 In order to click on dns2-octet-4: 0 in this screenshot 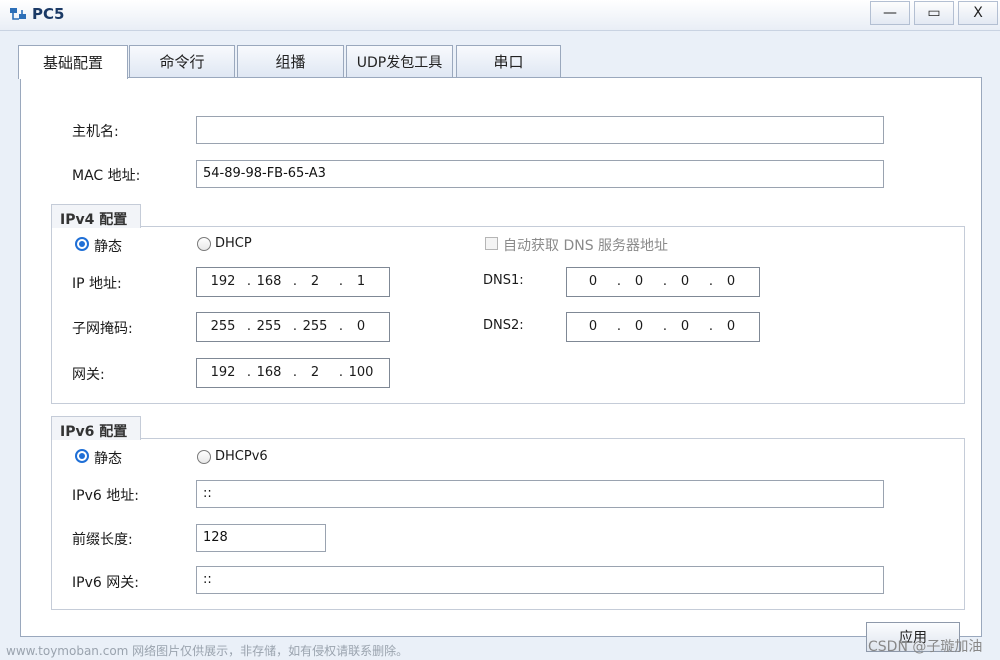, I will do `click(731, 326)`.